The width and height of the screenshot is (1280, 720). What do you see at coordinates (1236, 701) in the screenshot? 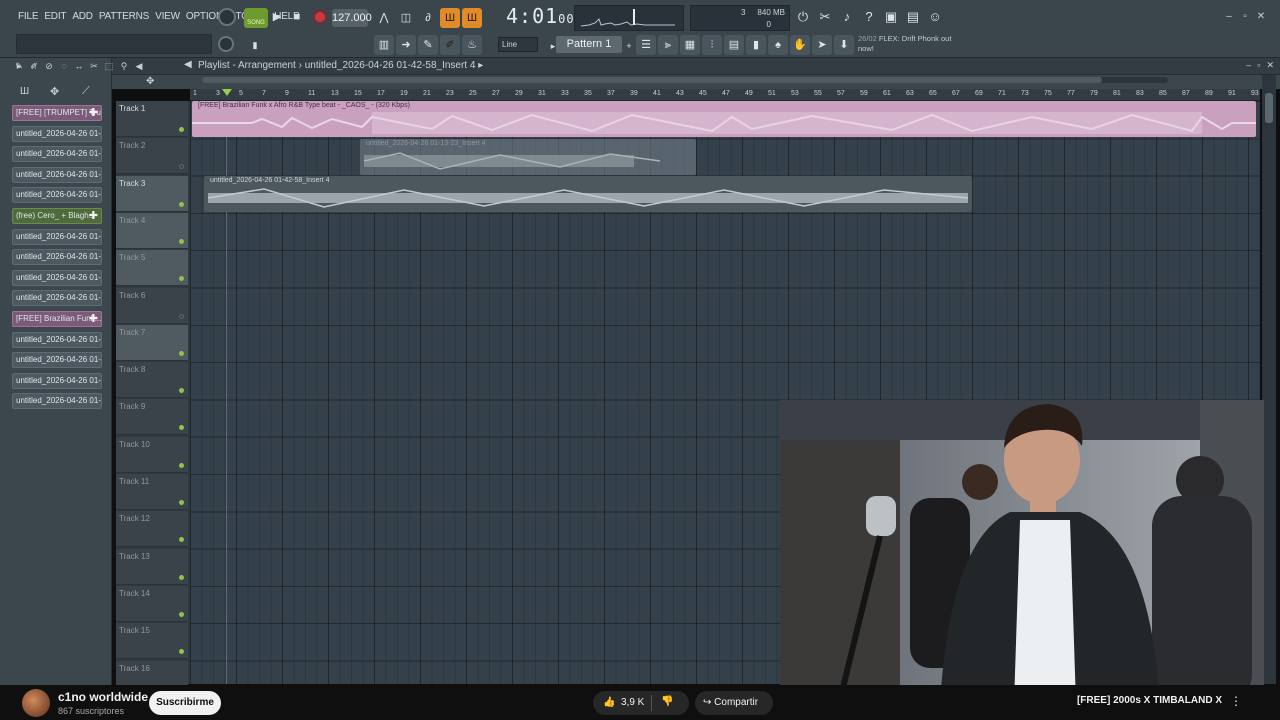
I see `more-options-icon: ⋮` at bounding box center [1236, 701].